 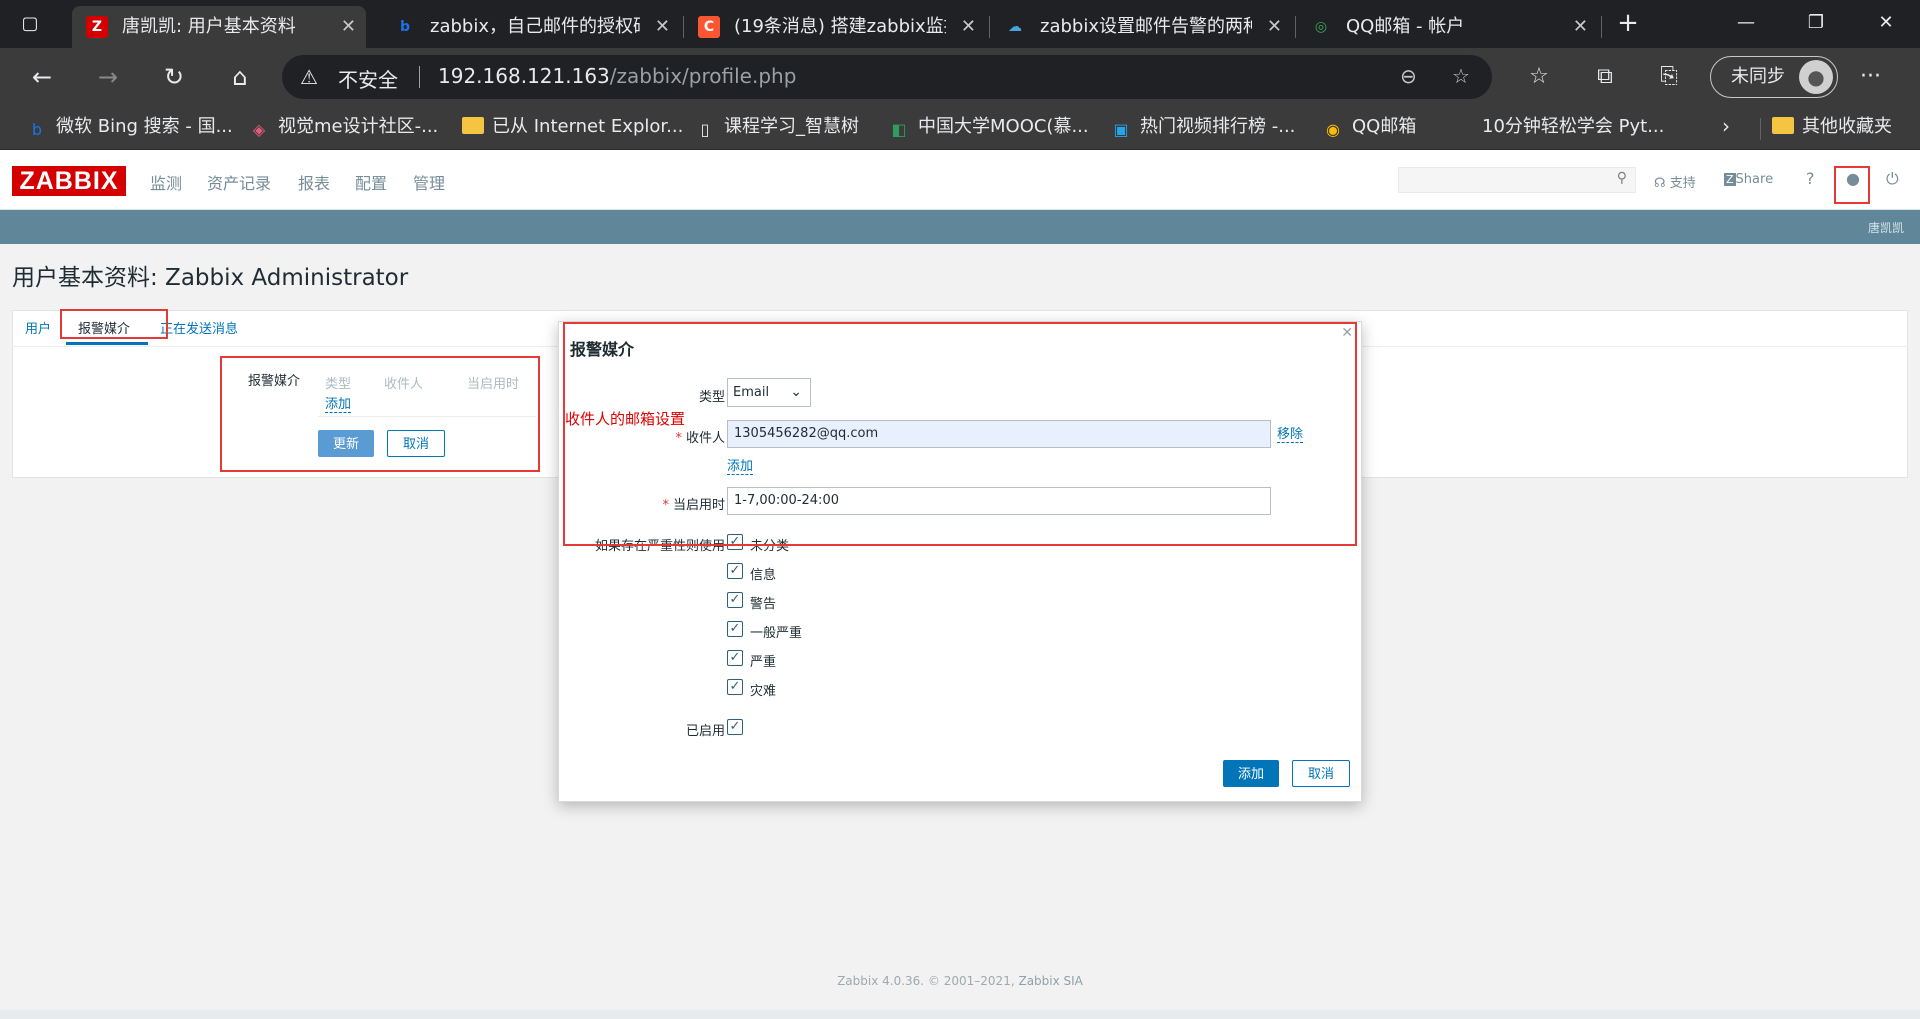 What do you see at coordinates (705, 129) in the screenshot?
I see `page-icon: ▯` at bounding box center [705, 129].